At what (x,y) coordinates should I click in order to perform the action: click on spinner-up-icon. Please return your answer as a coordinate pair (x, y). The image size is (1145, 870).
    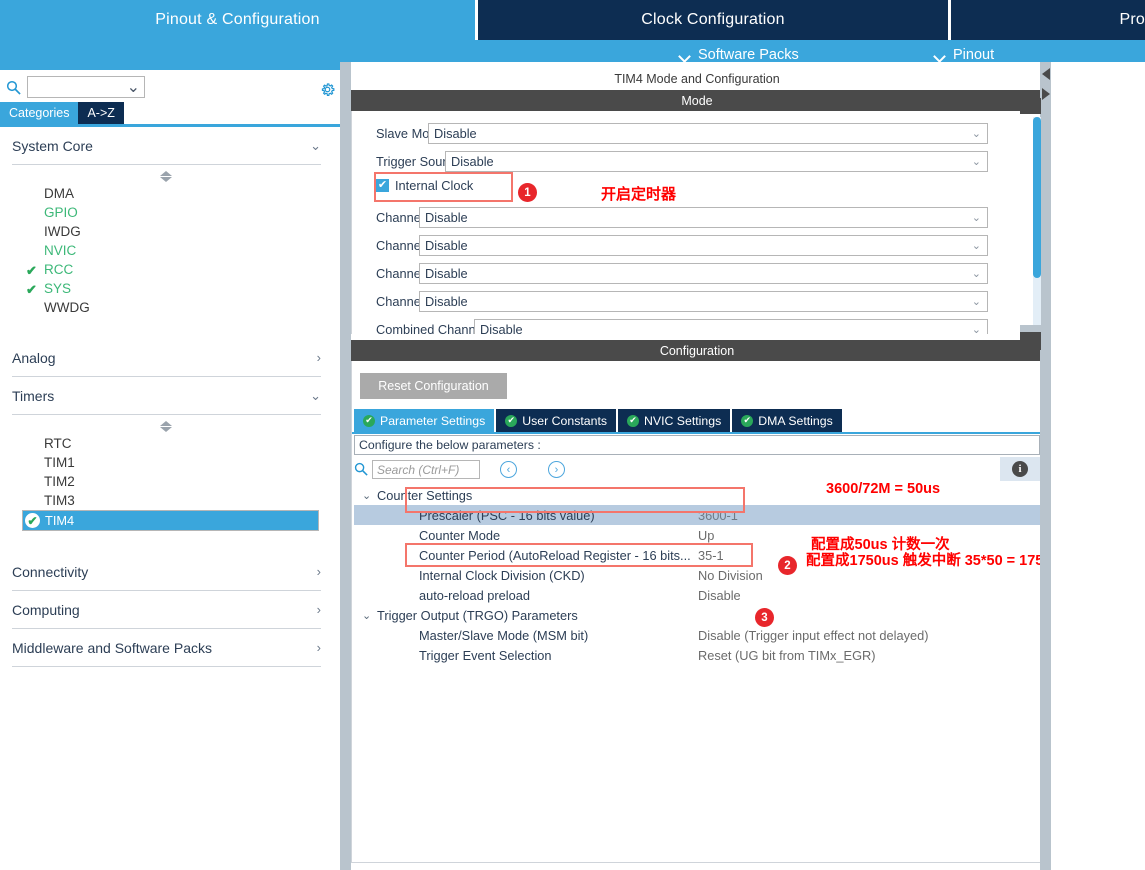
    Looking at the image, I should click on (166, 423).